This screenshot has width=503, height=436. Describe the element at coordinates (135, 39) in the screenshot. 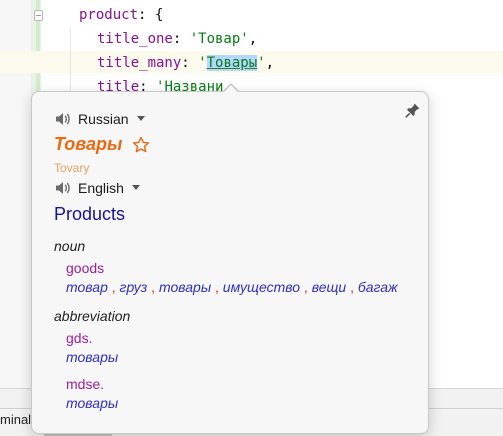

I see `code-key: title_one` at that location.